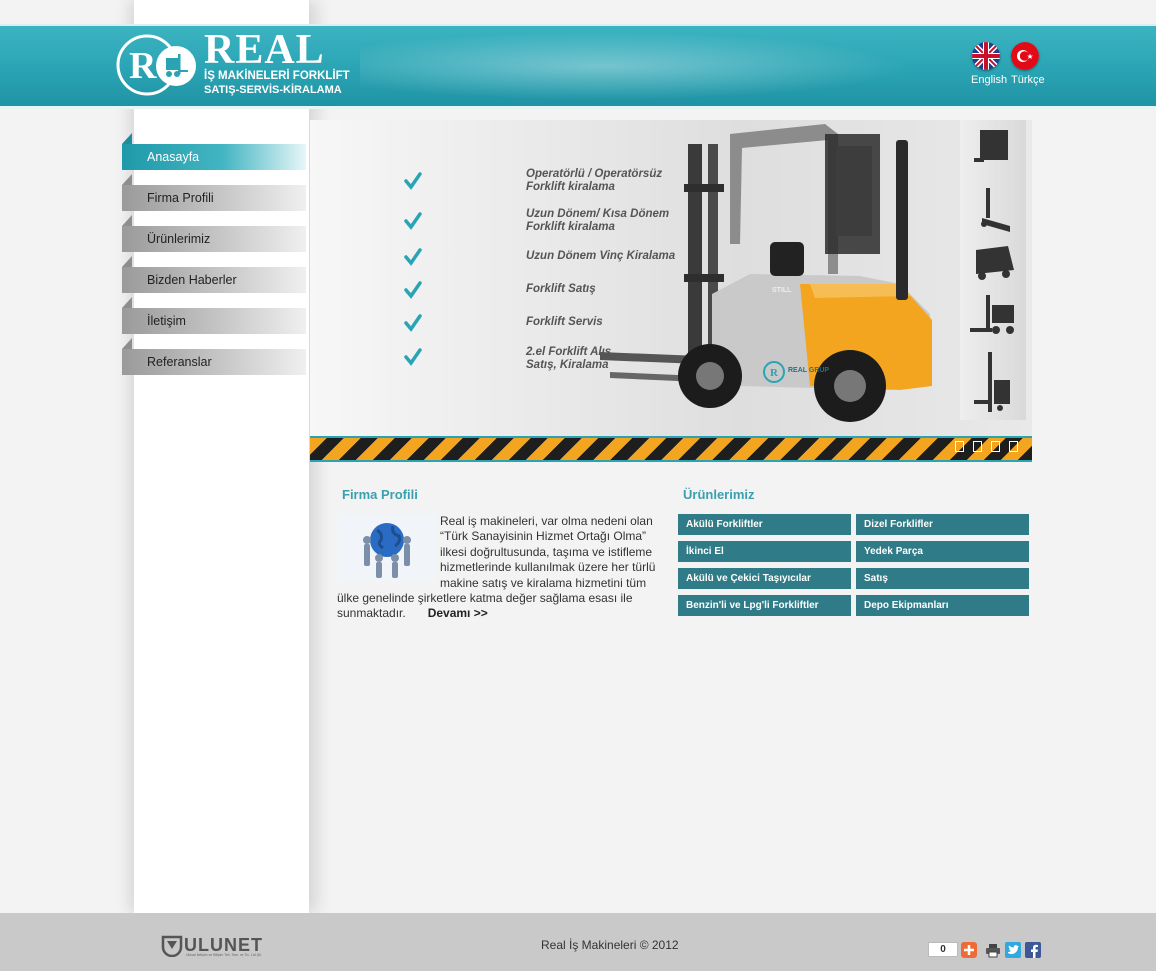  I want to click on forklift-brand-text: STILL, so click(782, 290).